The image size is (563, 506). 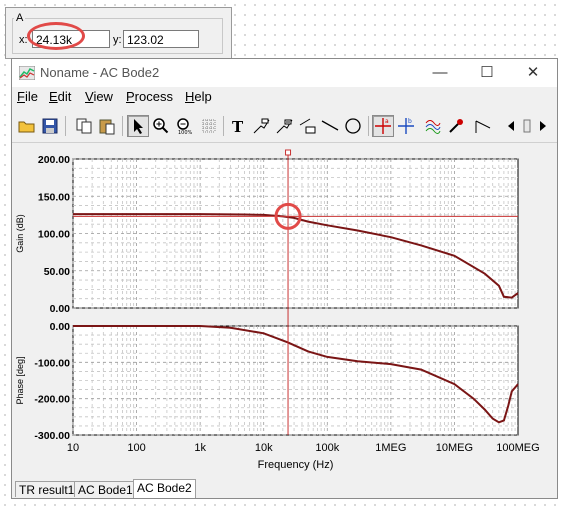 I want to click on ellipse-icon, so click(x=353, y=126).